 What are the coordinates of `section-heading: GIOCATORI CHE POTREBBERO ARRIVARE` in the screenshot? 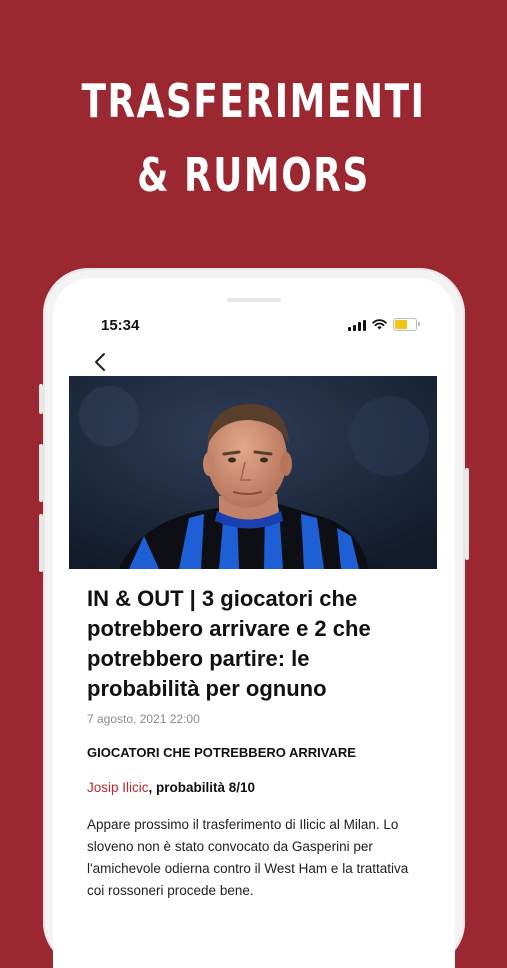 It's located at (221, 752).